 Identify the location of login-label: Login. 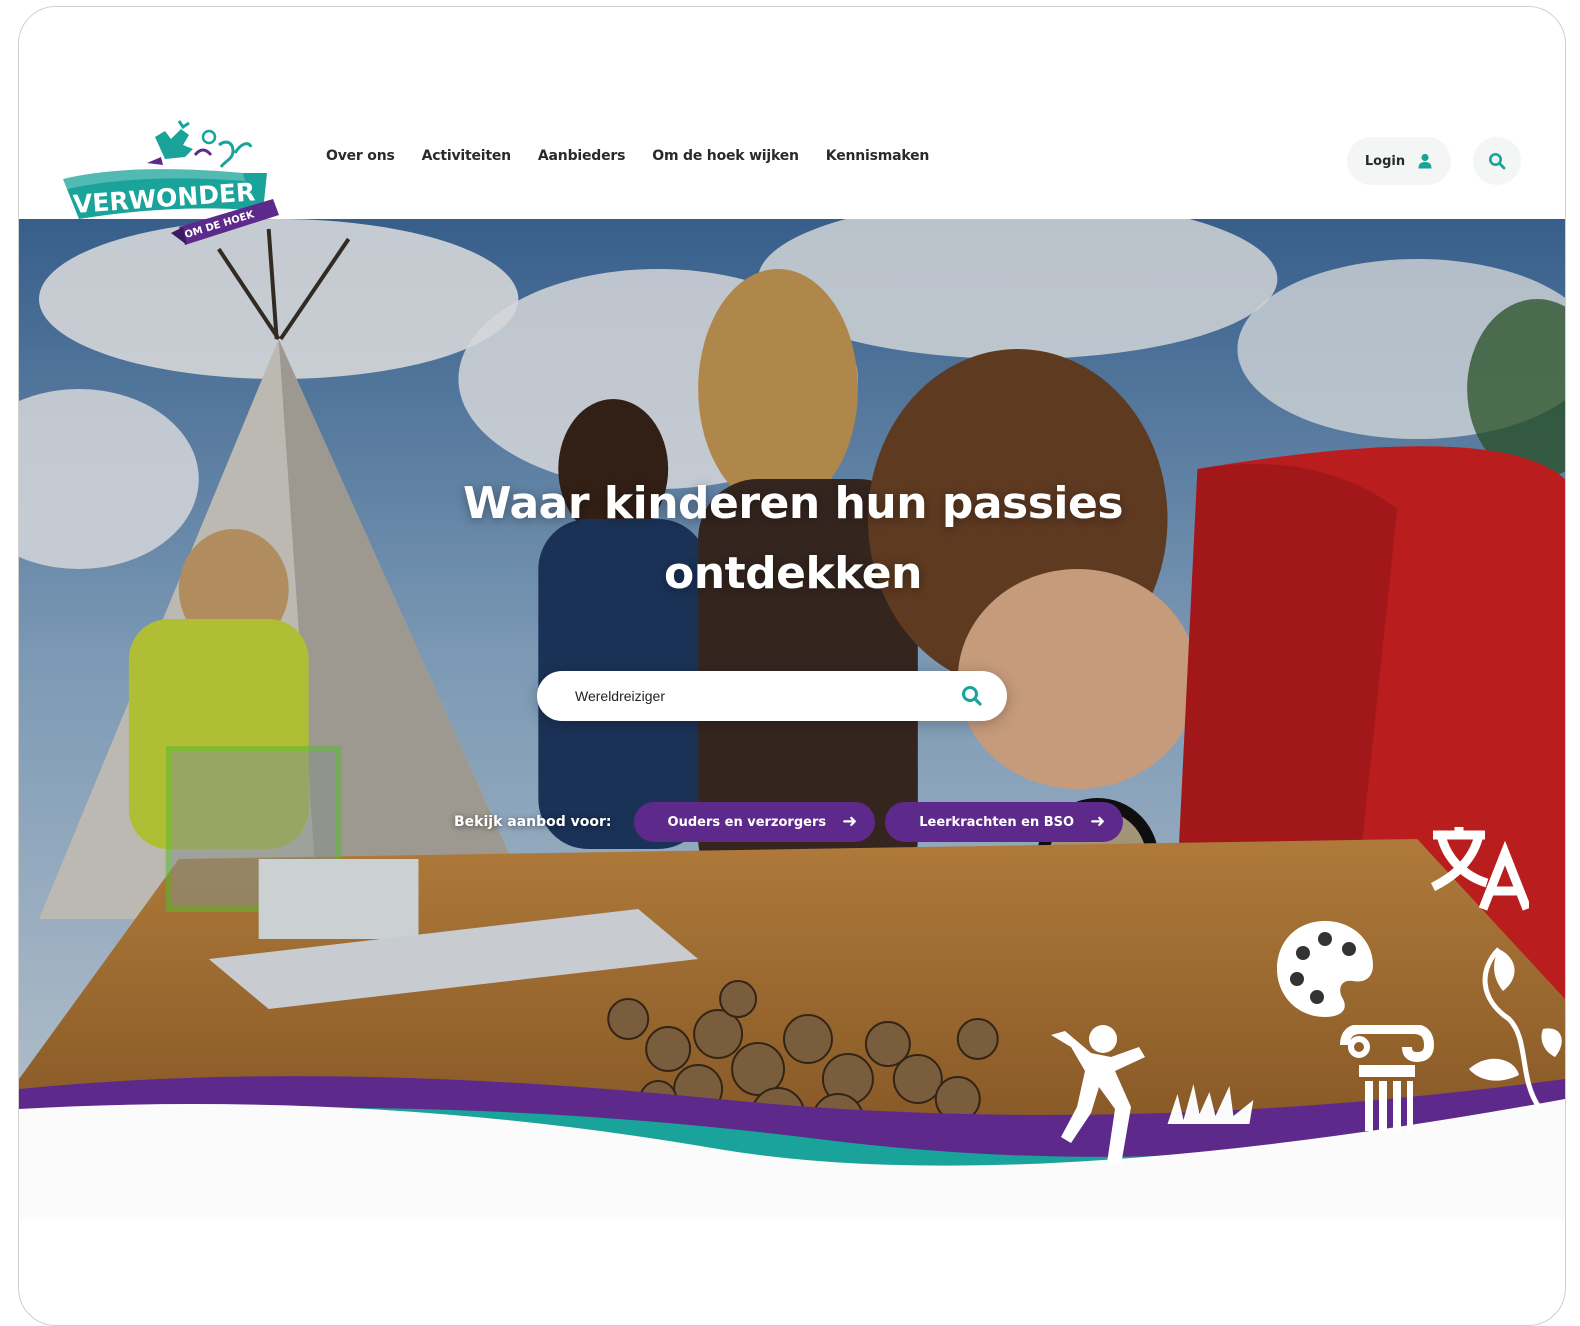
(1385, 161).